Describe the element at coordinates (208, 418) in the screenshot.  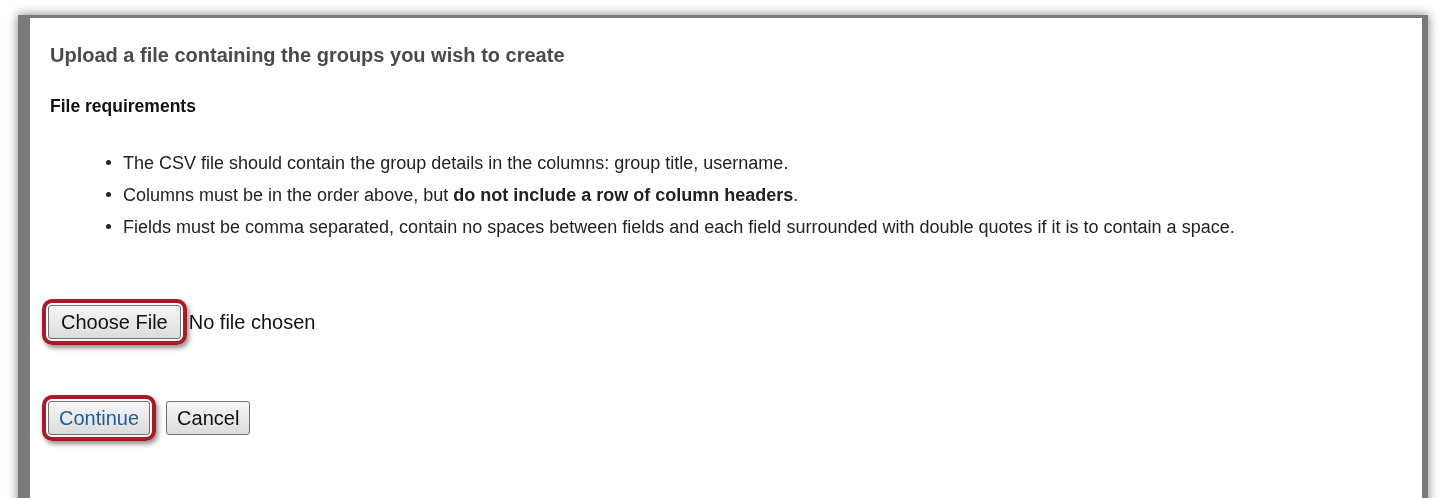
I see `cancel-button: Cancel` at that location.